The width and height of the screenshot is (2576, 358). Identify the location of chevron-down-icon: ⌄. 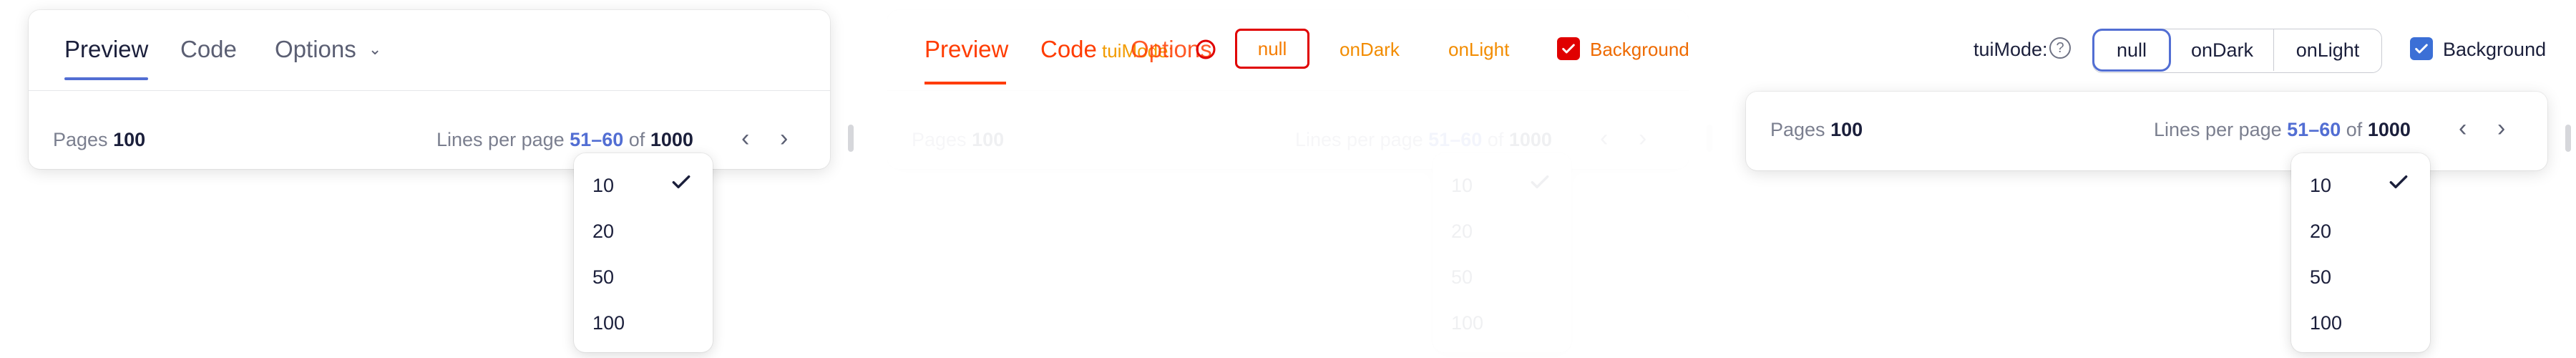
(375, 49).